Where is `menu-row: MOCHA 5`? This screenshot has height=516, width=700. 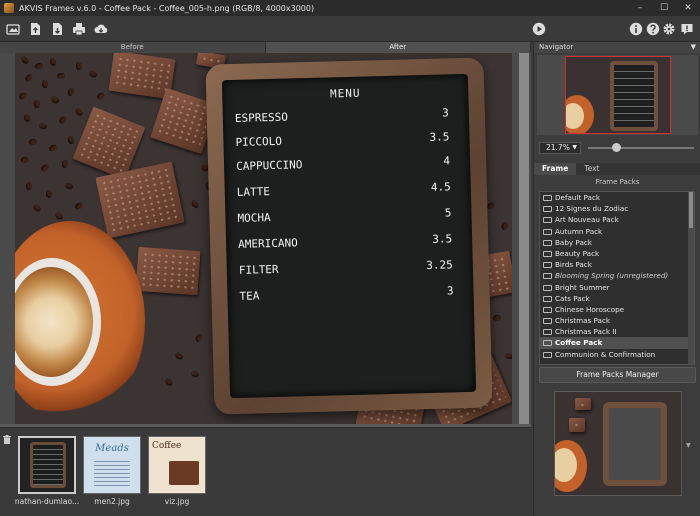 menu-row: MOCHA 5 is located at coordinates (344, 215).